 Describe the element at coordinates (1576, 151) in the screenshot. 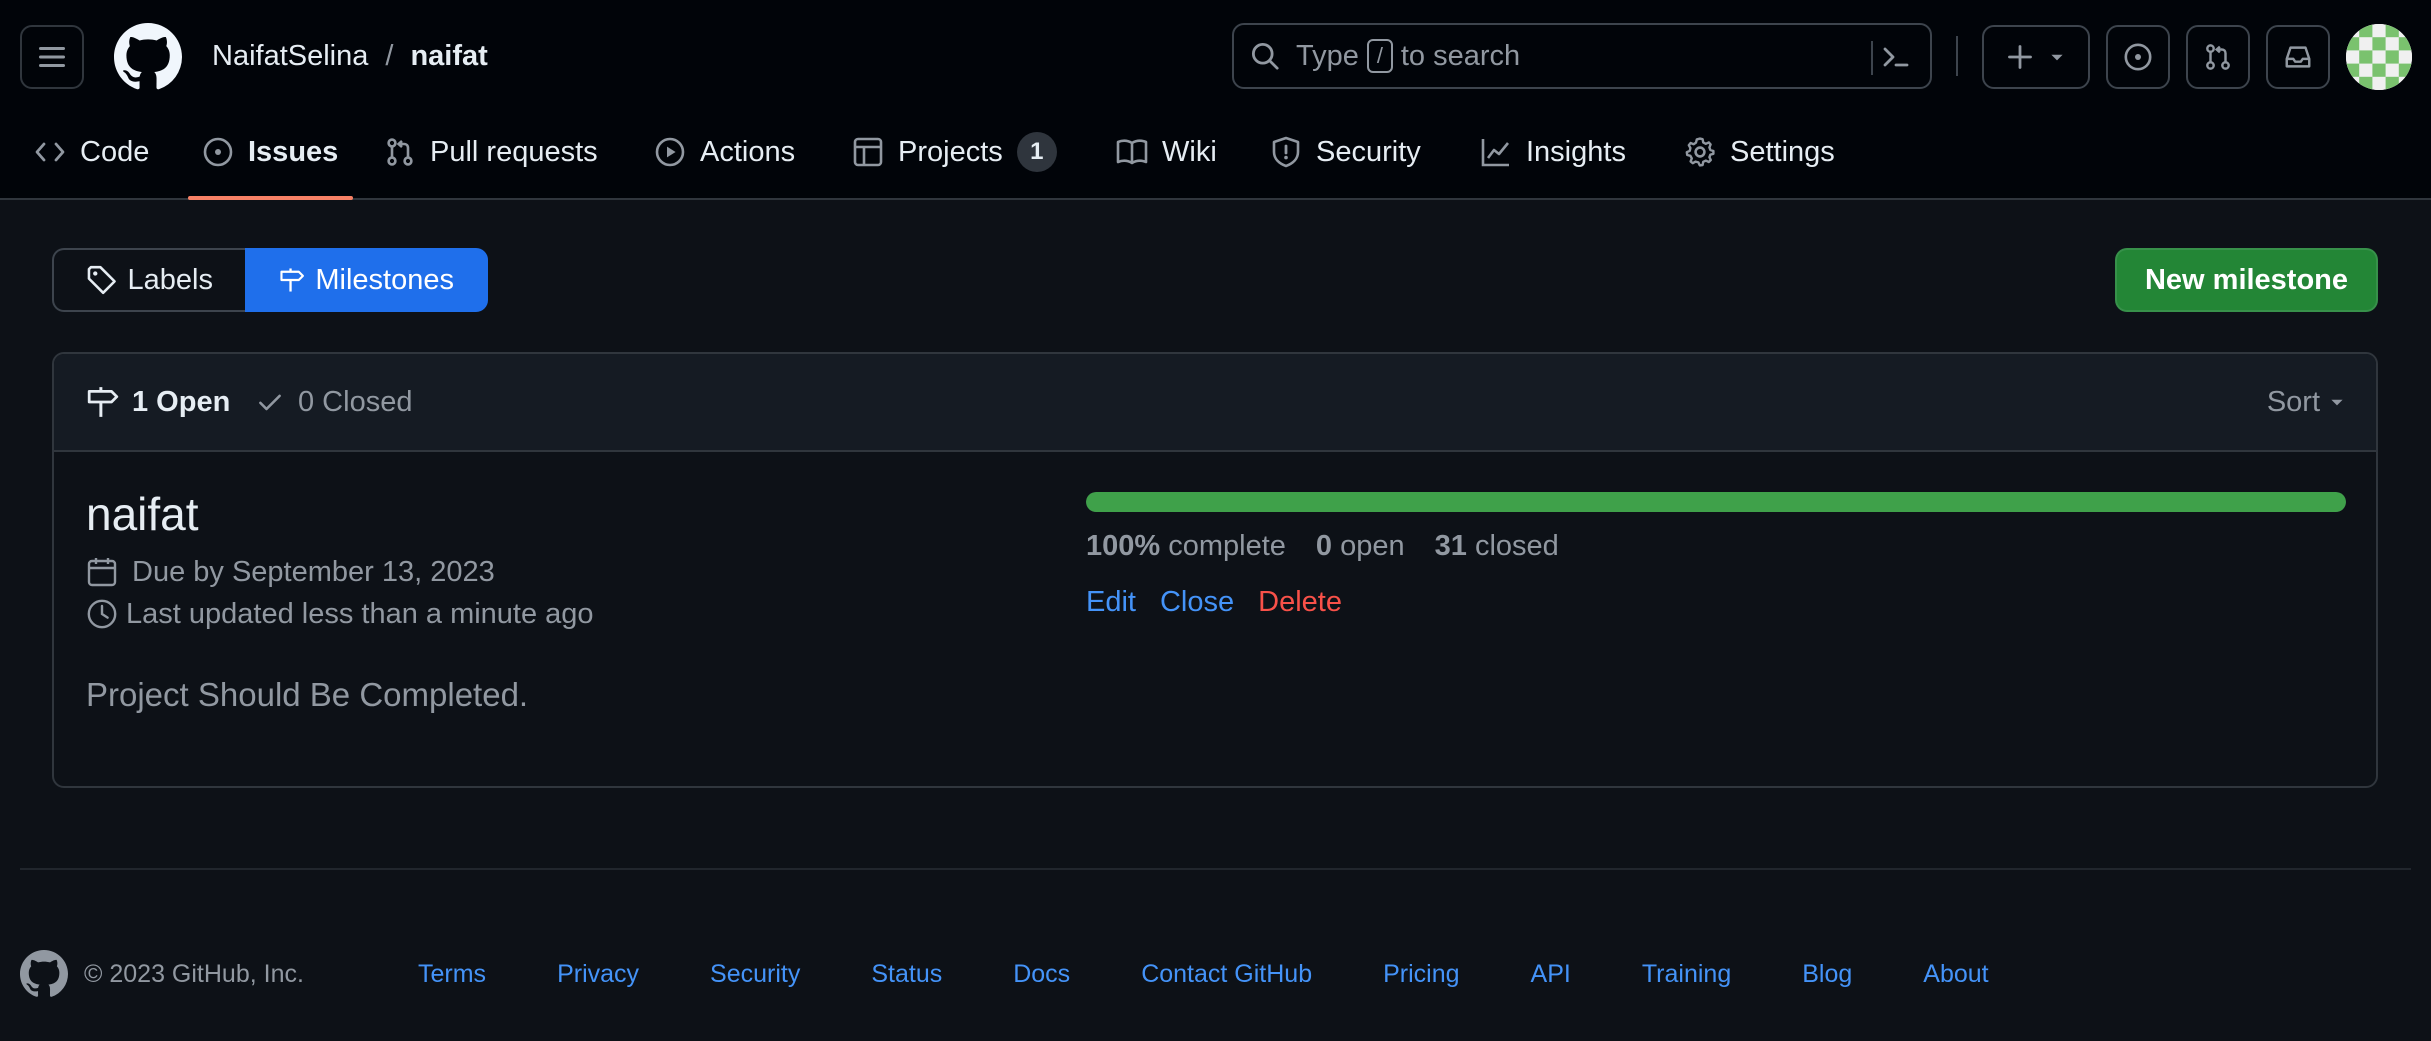

I see `tab-insights-label: Insights` at that location.